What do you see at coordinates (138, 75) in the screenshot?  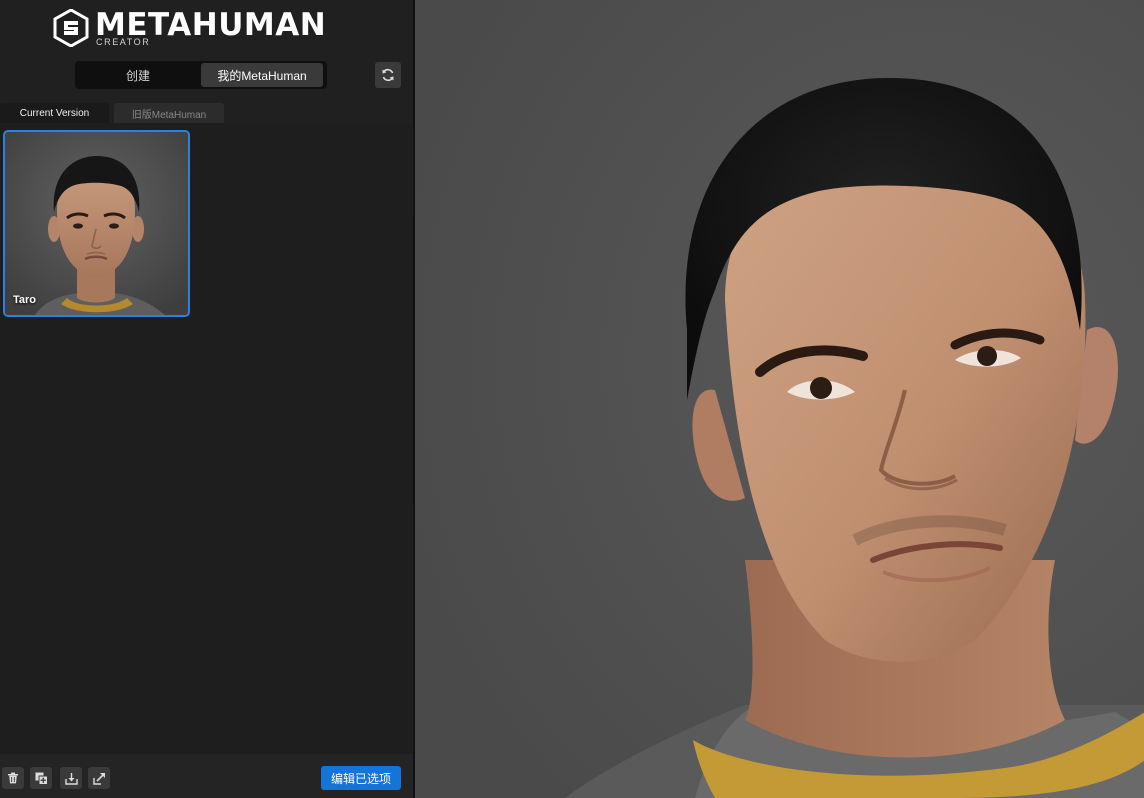 I see `create-mode-button: 创建` at bounding box center [138, 75].